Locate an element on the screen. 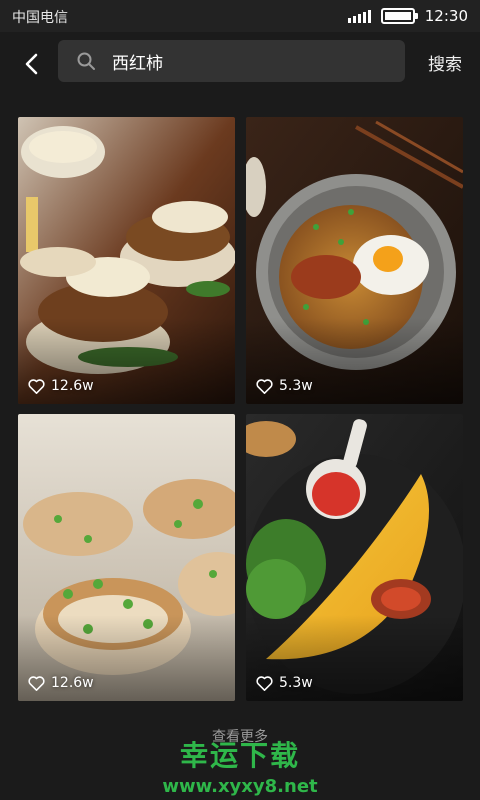 Image resolution: width=480 pixels, height=800 pixels. search-header: 搜索 is located at coordinates (240, 64).